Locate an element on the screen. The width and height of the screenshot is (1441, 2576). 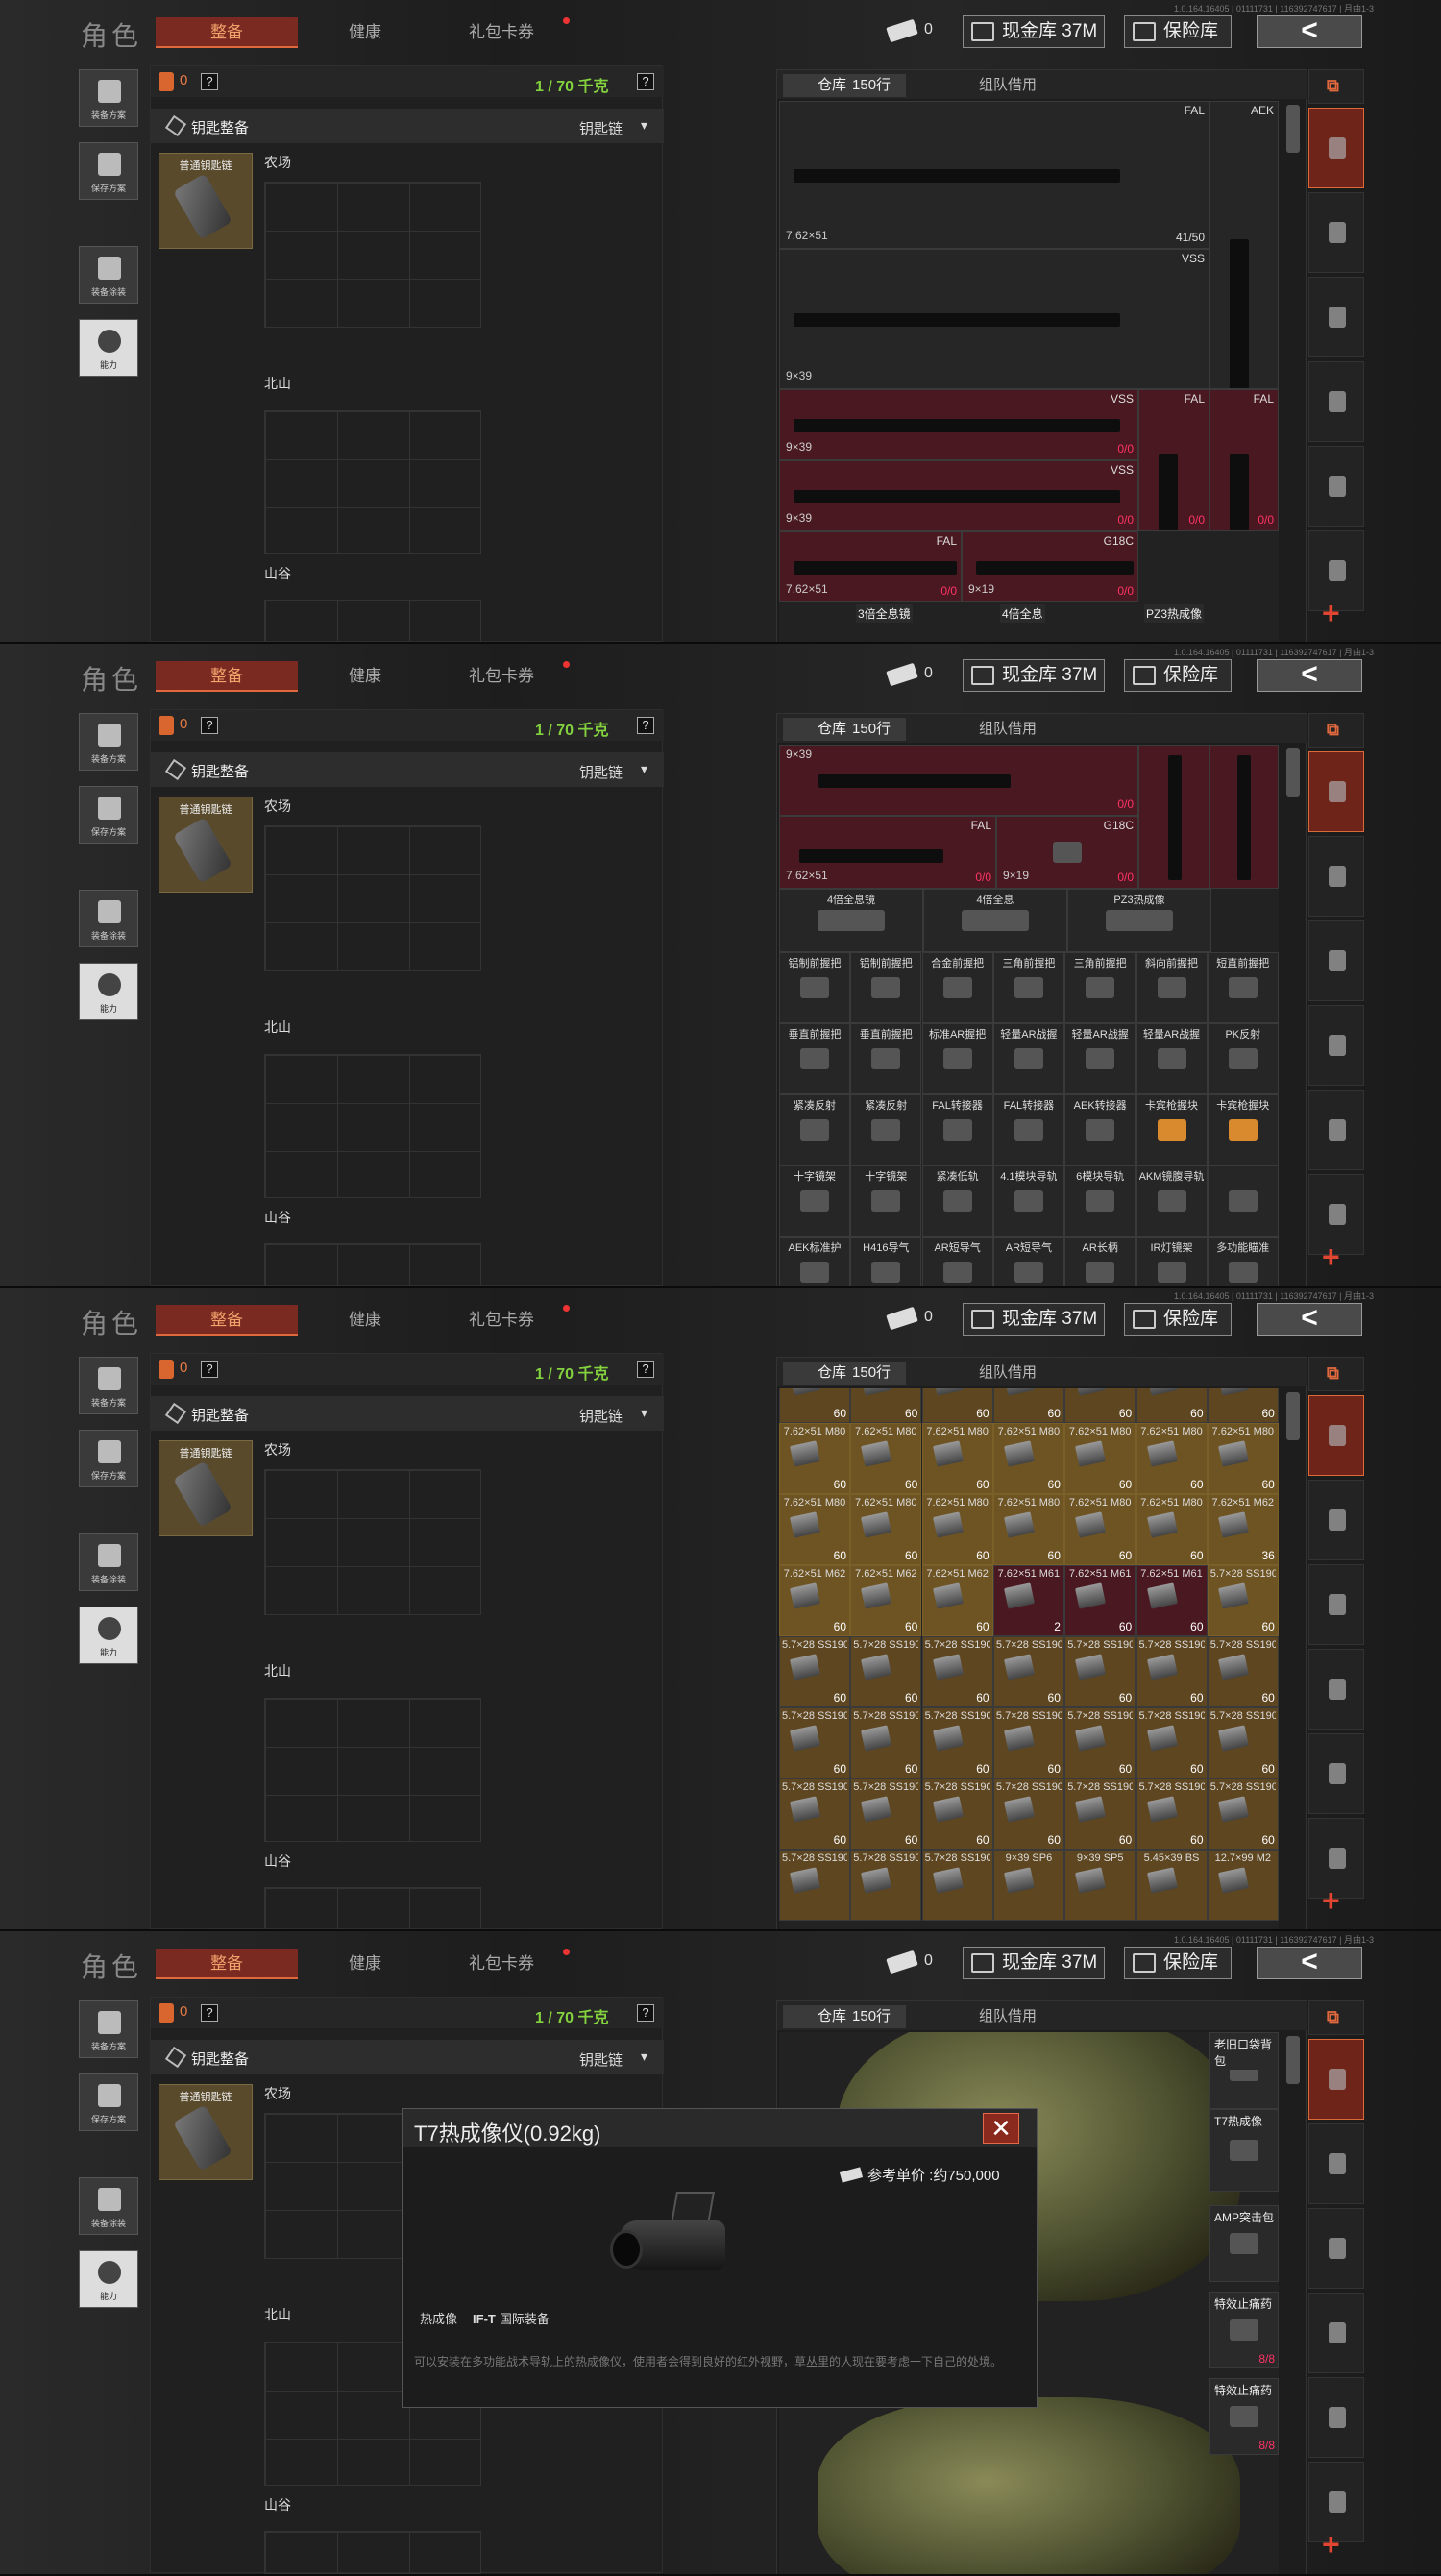
tab-health: 健康 is located at coordinates (365, 32).